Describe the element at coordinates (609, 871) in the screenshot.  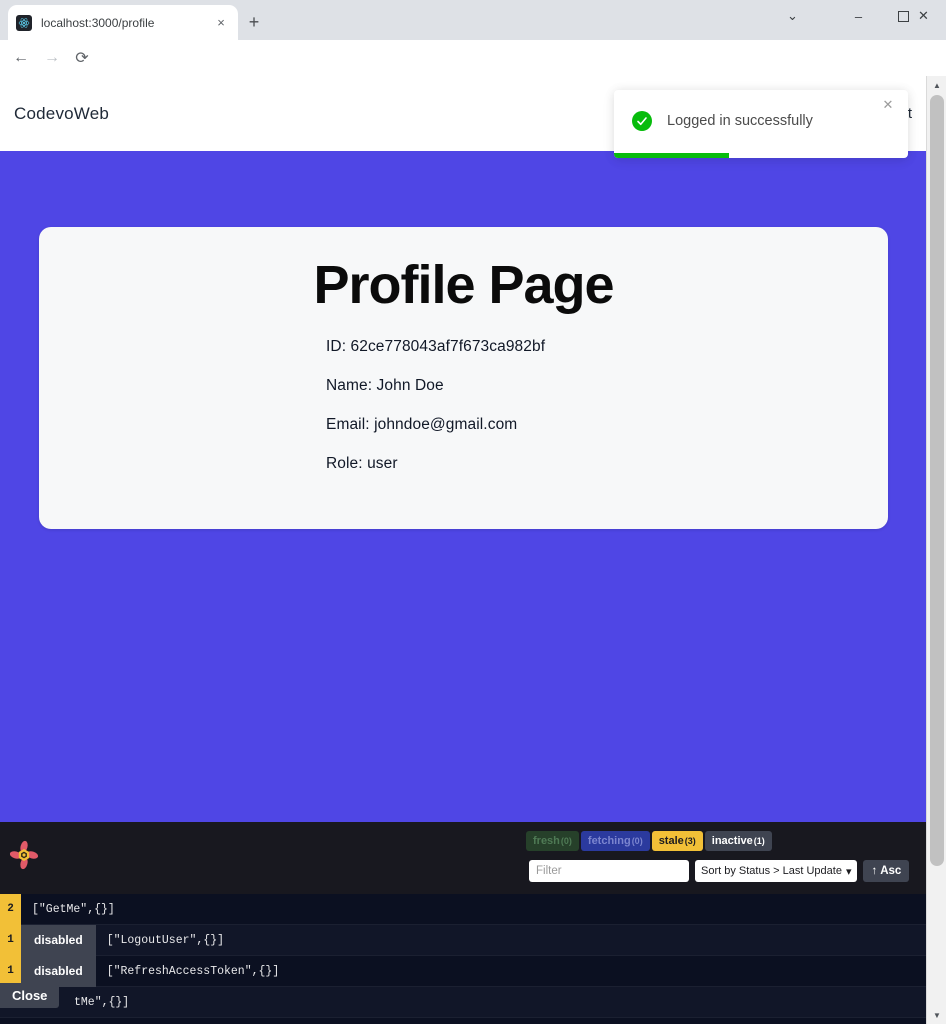
I see `filter-input` at that location.